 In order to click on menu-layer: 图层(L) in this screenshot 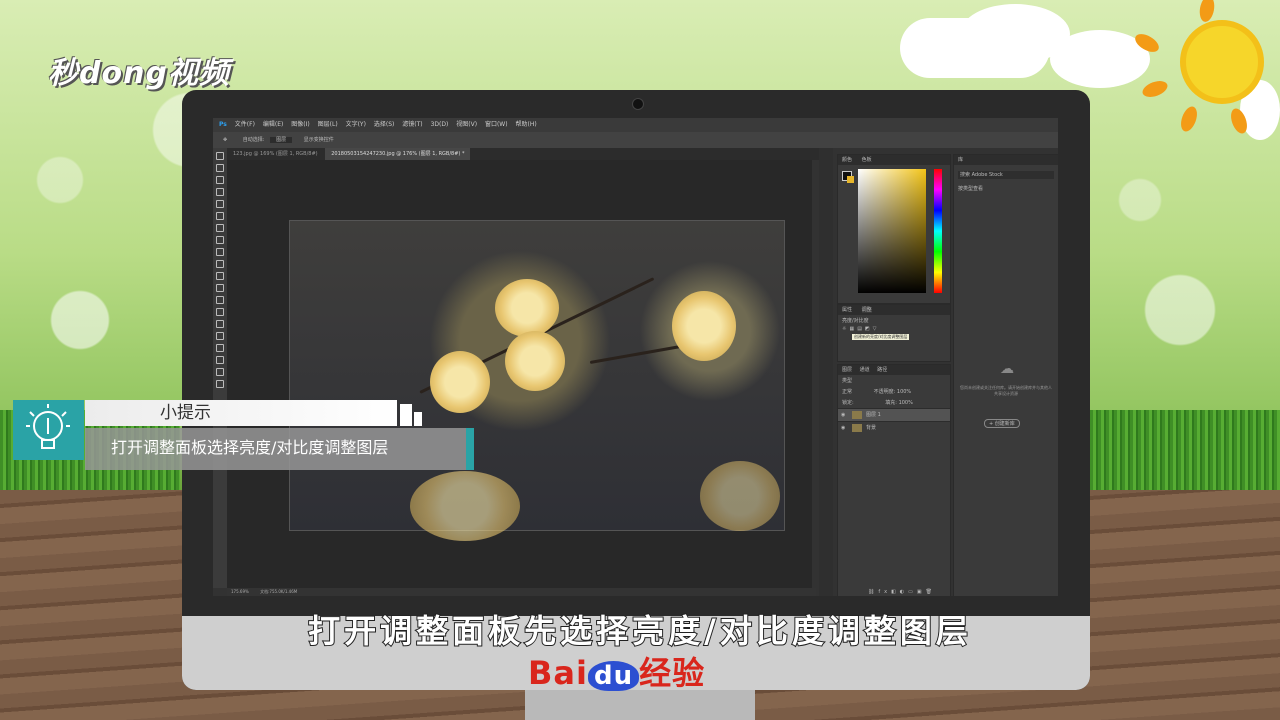, I will do `click(328, 125)`.